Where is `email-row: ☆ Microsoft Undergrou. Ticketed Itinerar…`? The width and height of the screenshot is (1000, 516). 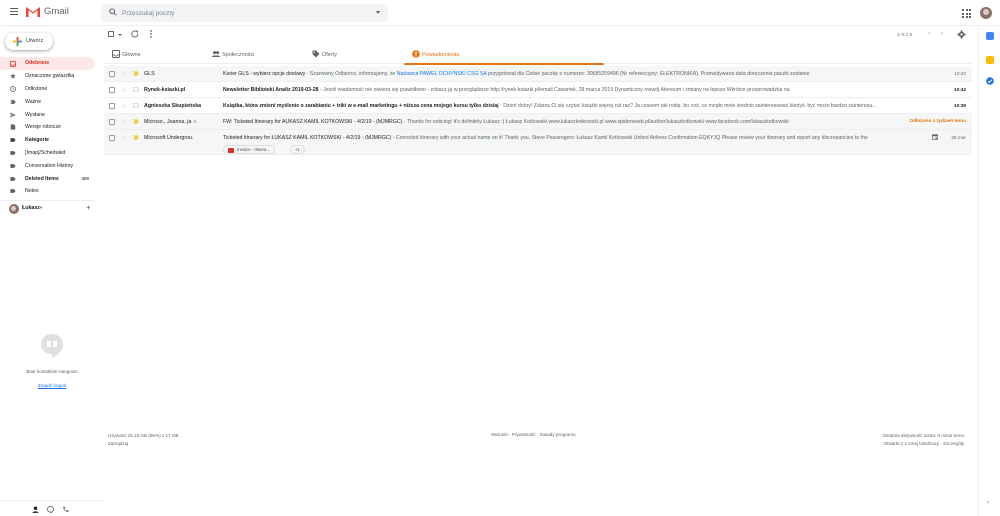 email-row: ☆ Microsoft Undergrou. Ticketed Itinerar… is located at coordinates (538, 142).